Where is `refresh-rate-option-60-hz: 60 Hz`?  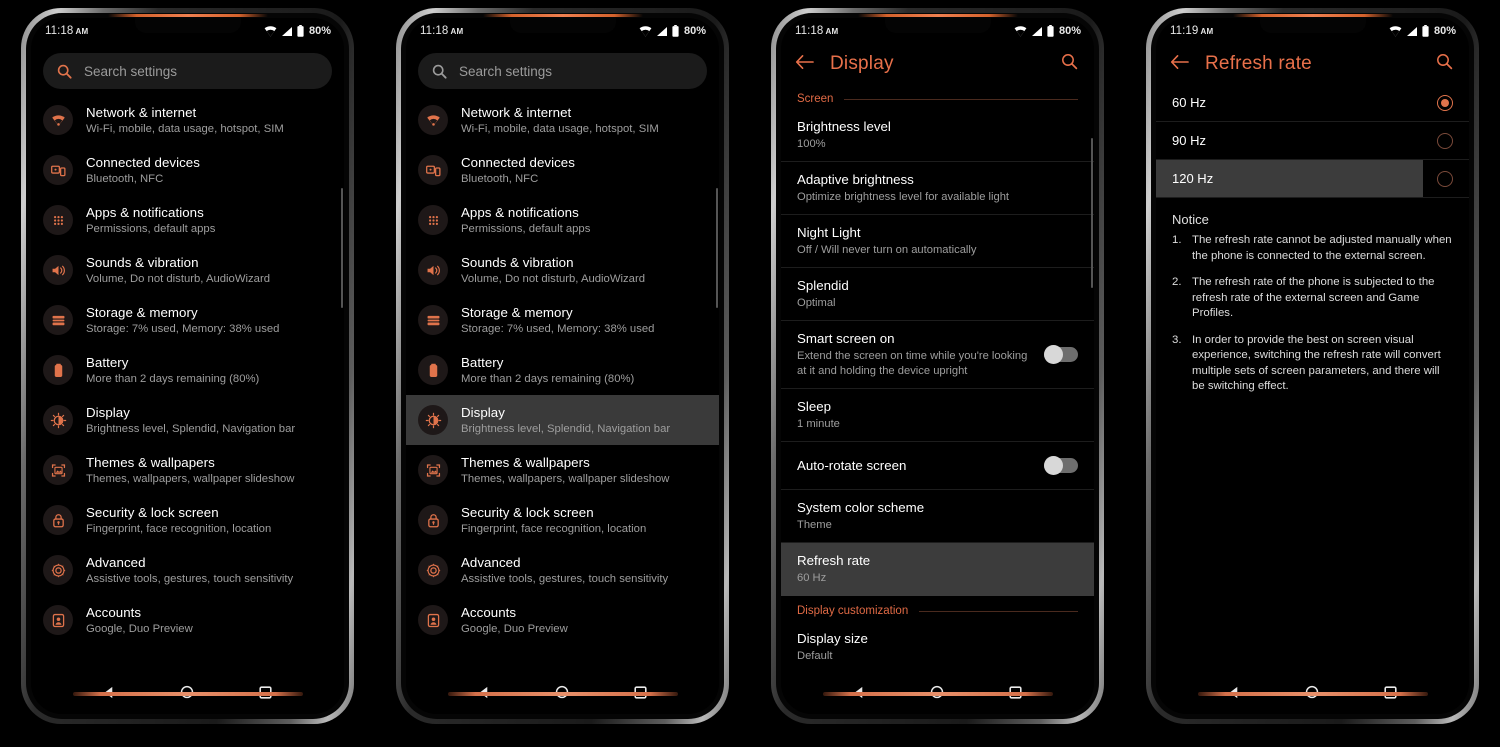 refresh-rate-option-60-hz: 60 Hz is located at coordinates (1312, 103).